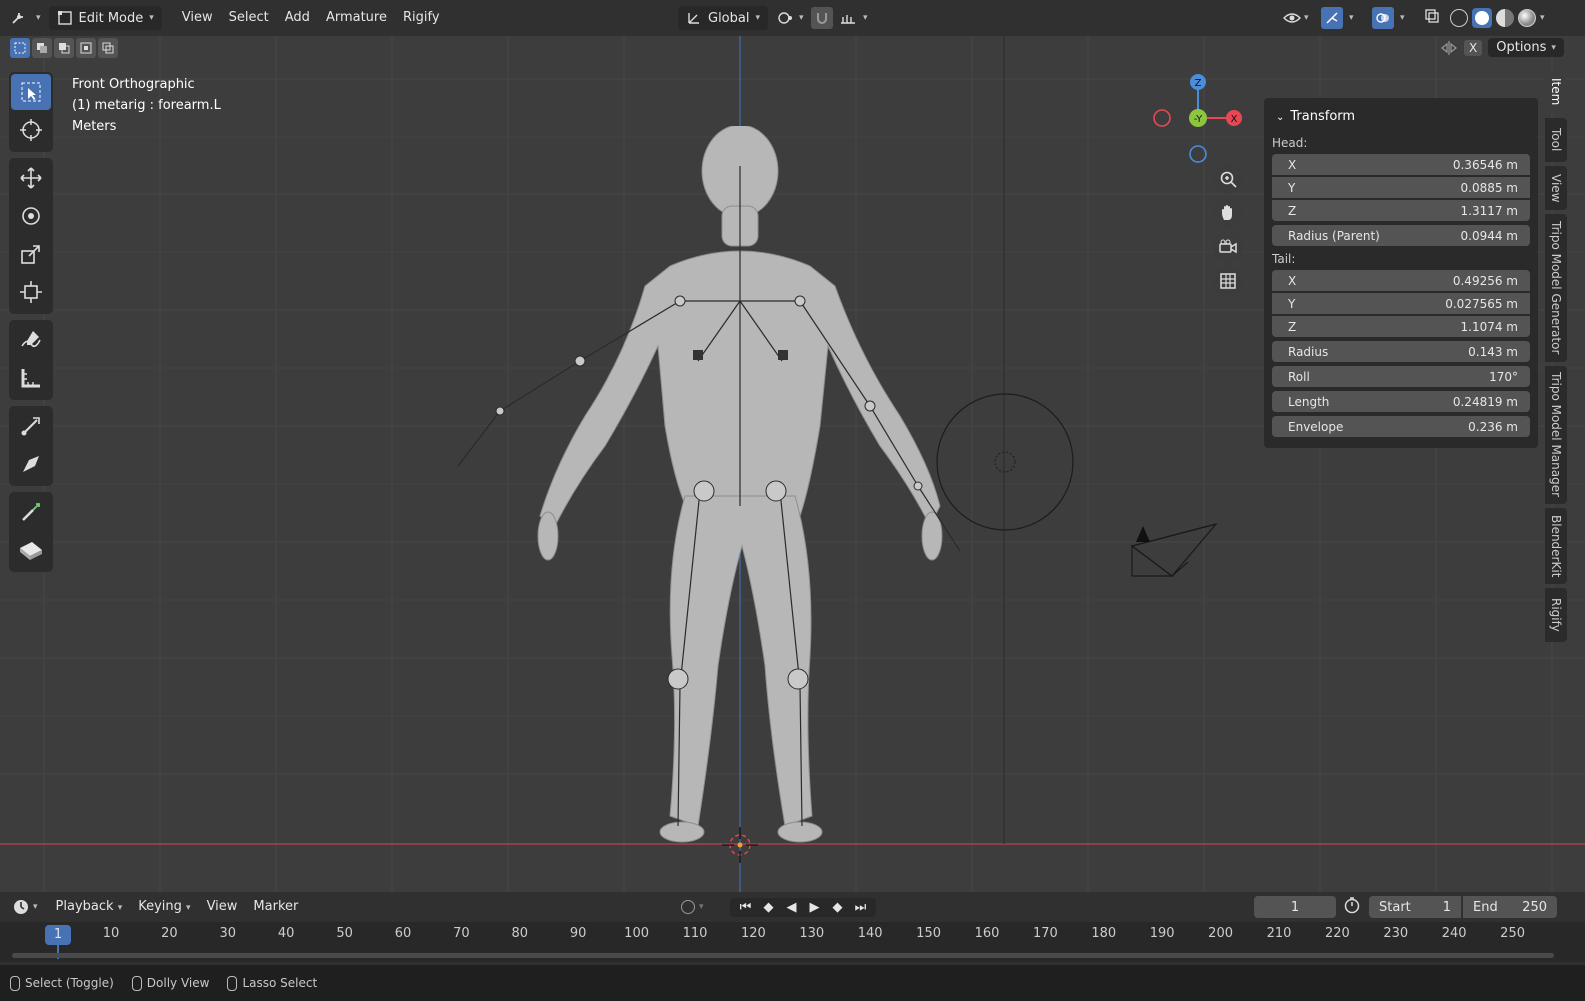  Describe the element at coordinates (1415, 907) in the screenshot. I see `start-frame-field: Start 1` at that location.